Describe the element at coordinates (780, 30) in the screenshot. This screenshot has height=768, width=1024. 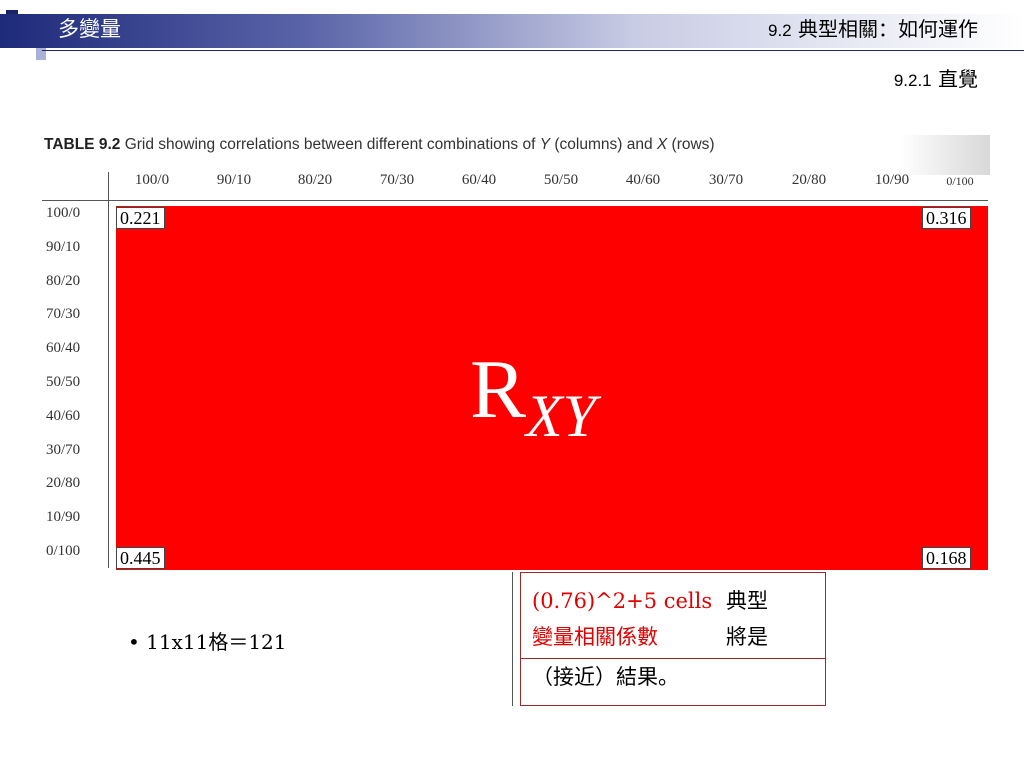
I see `section-number: 9.2` at that location.